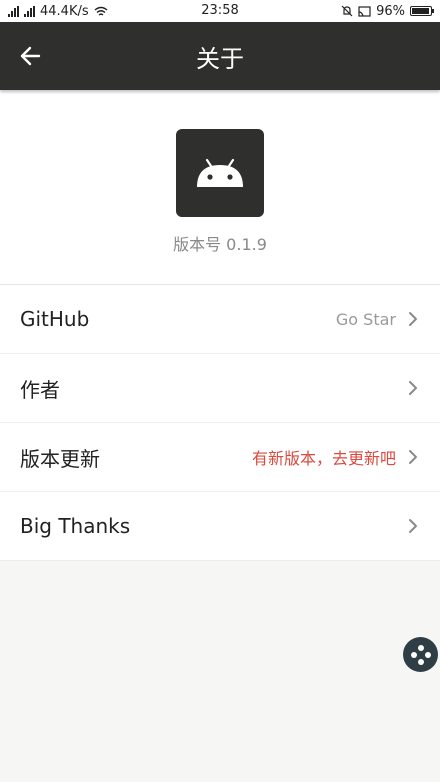  I want to click on signal-icon, so click(13, 11).